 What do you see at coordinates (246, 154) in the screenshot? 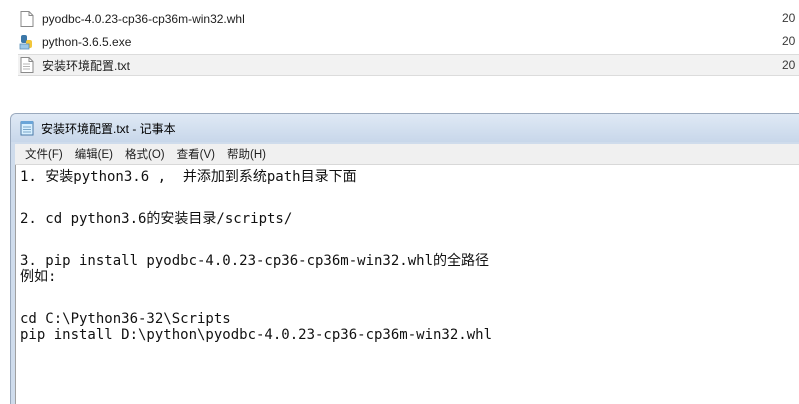
I see `menu-help: 帮助(H)` at bounding box center [246, 154].